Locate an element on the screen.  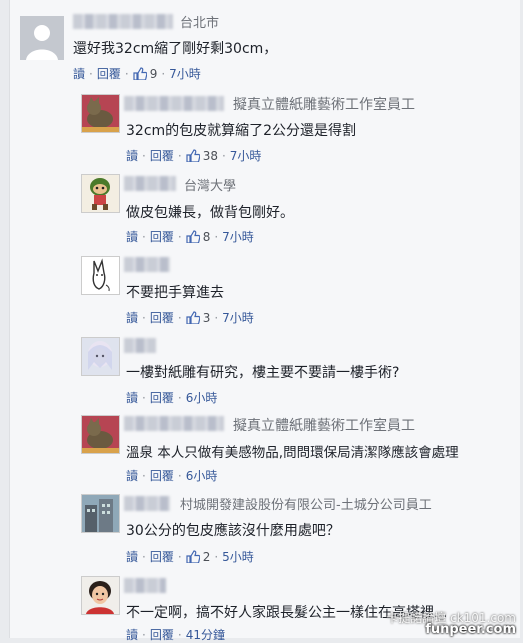
comment-text: 32cm的包皮就算縮了2公分還是得割 is located at coordinates (241, 131).